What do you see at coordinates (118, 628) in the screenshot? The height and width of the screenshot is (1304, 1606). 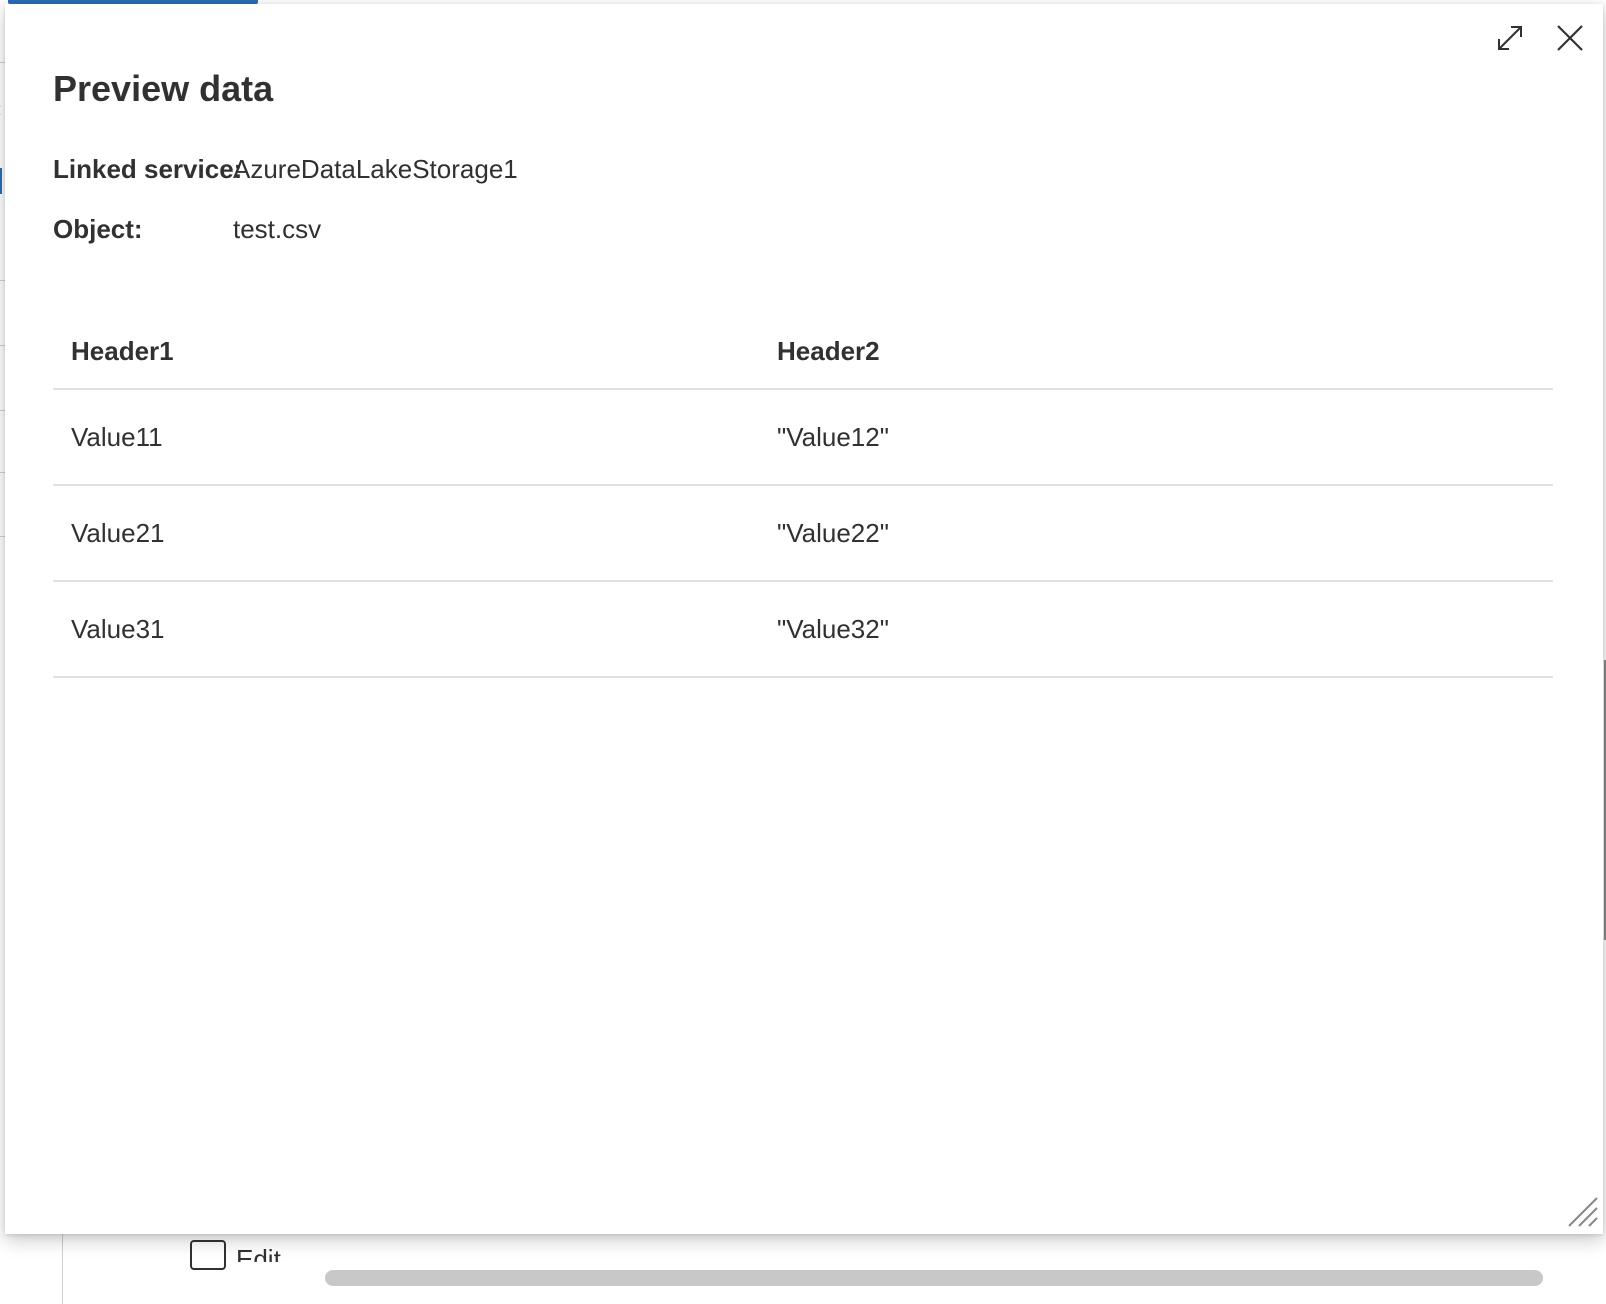 I see `table-cell: Value31` at bounding box center [118, 628].